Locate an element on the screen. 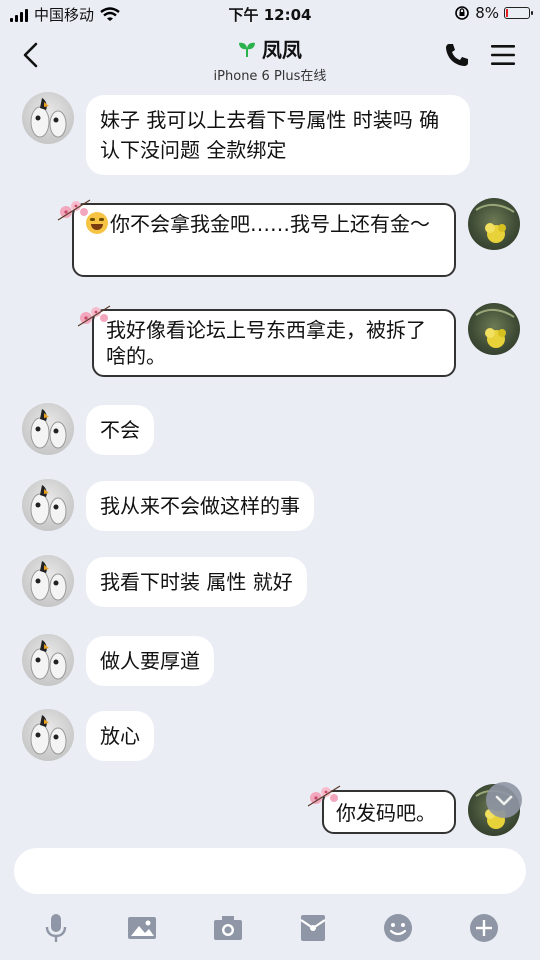 The height and width of the screenshot is (960, 540). input-area is located at coordinates (270, 898).